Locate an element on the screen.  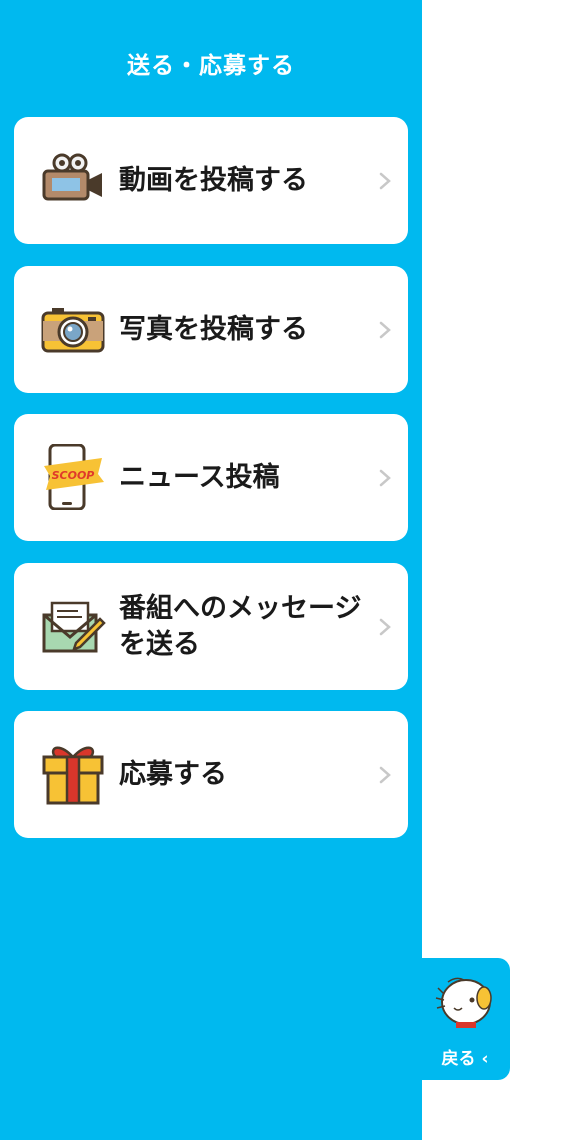
scoop-smartphone-icon: SCOOP is located at coordinates (73, 477).